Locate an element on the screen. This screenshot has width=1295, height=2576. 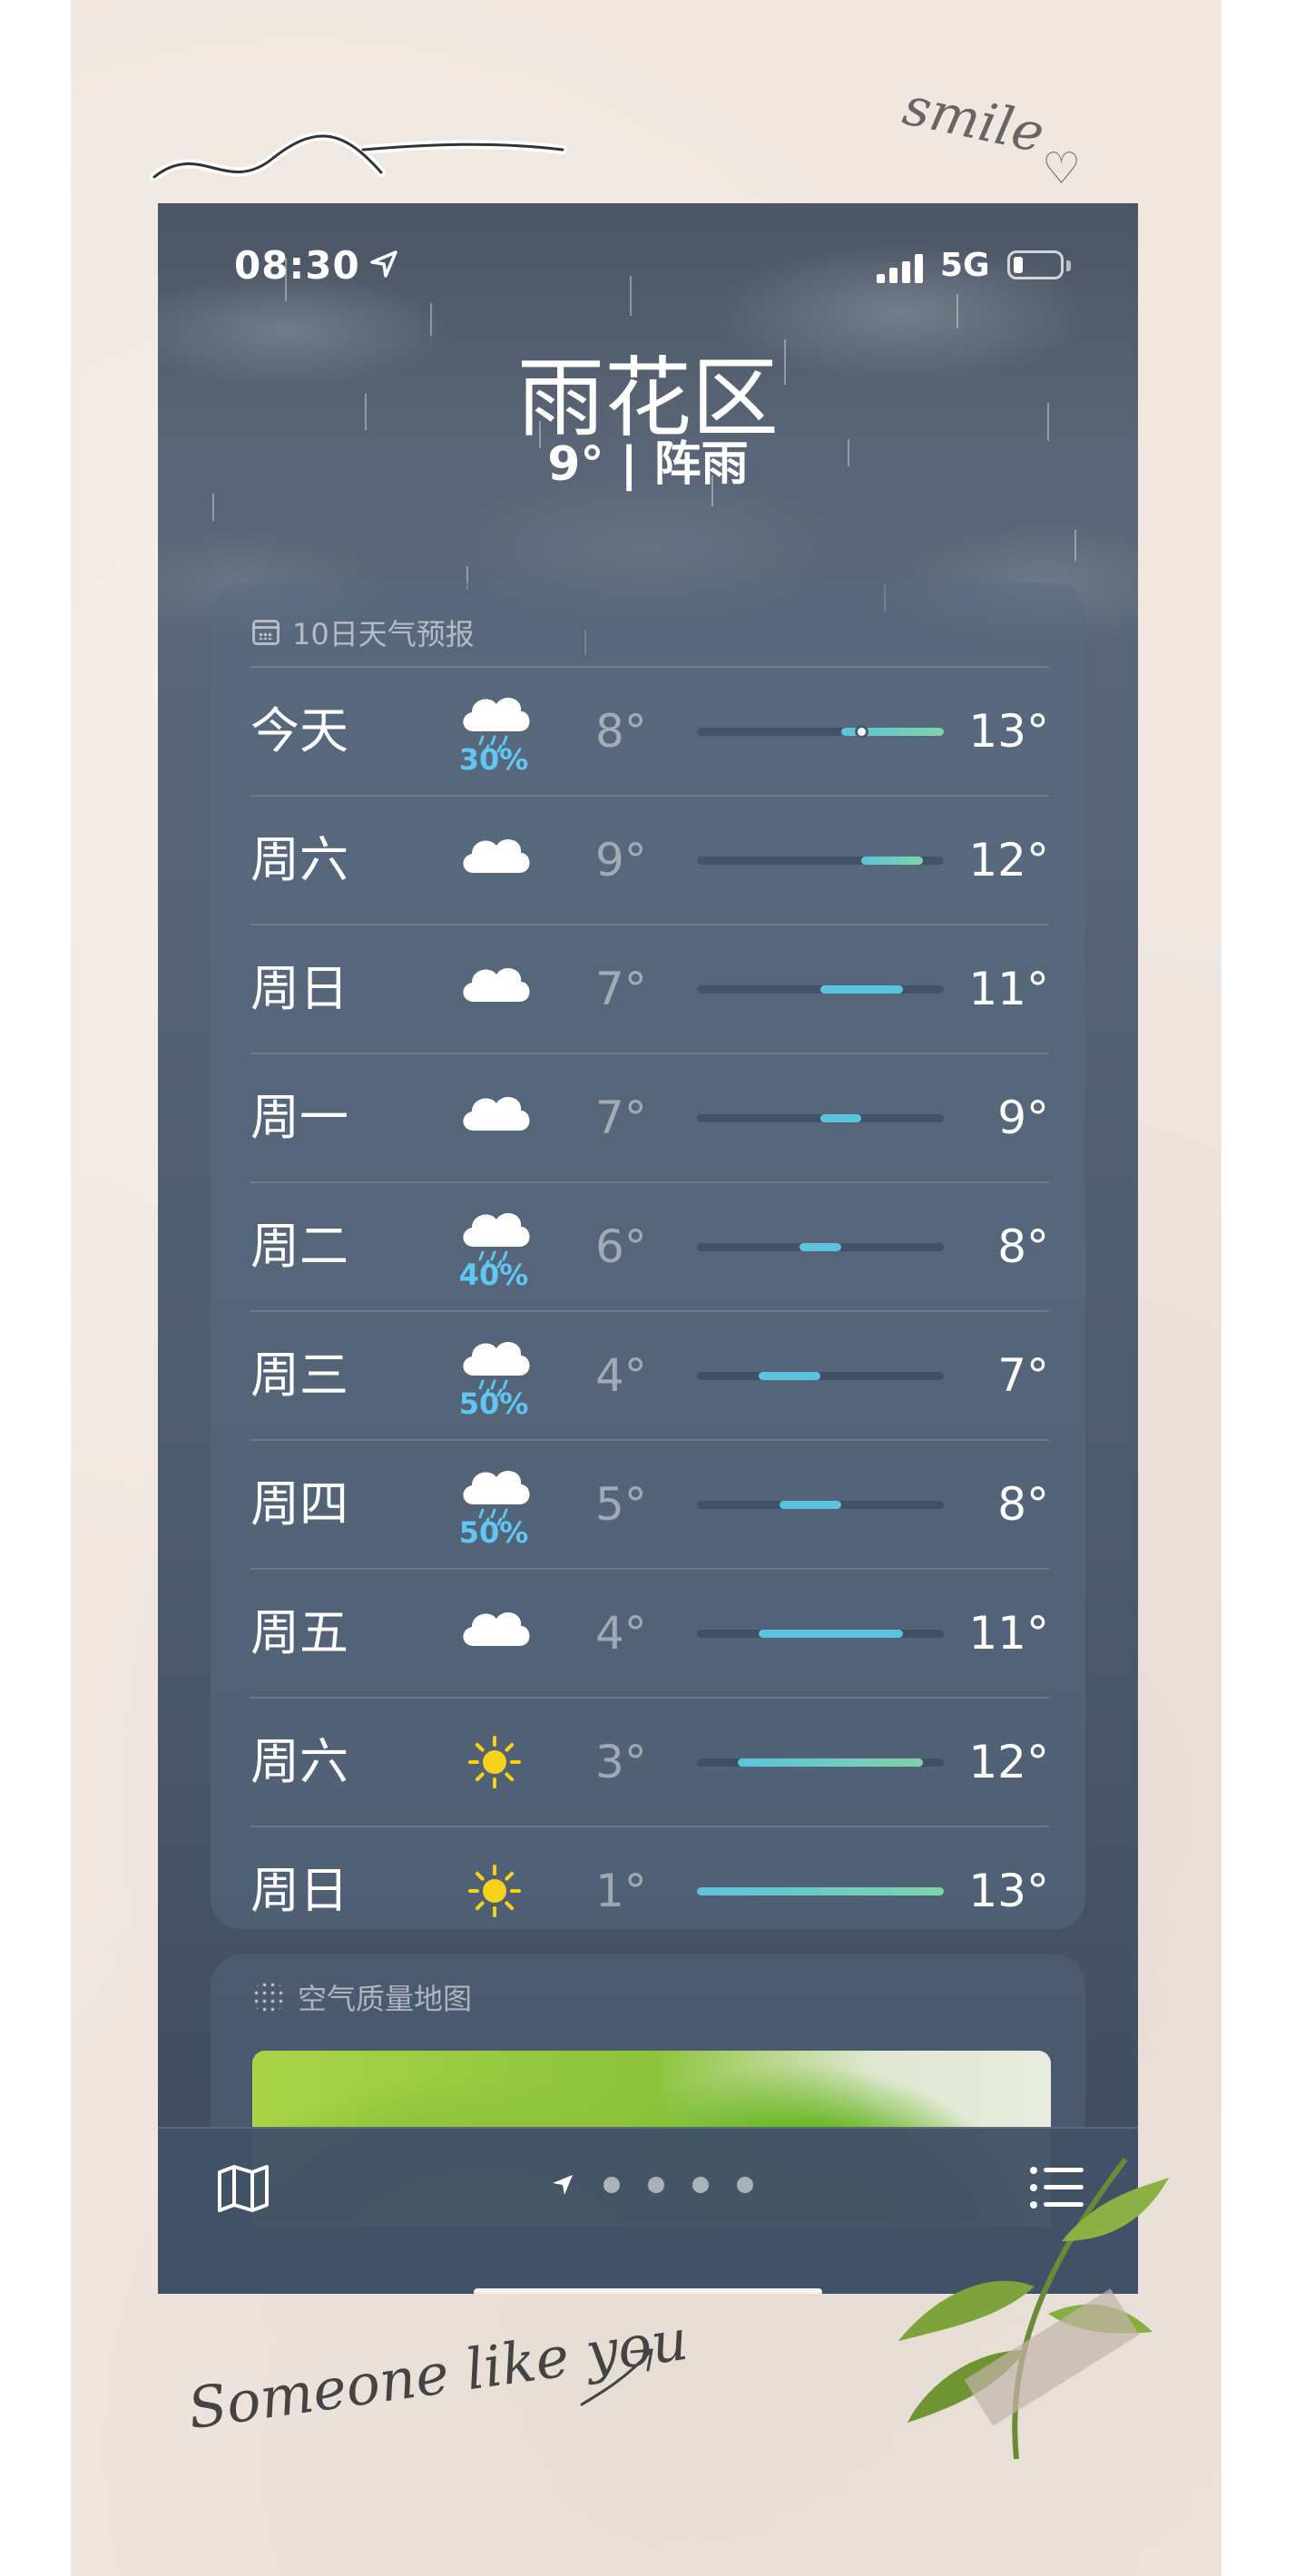
air-quality-title: 空气质量地图 is located at coordinates (385, 1999).